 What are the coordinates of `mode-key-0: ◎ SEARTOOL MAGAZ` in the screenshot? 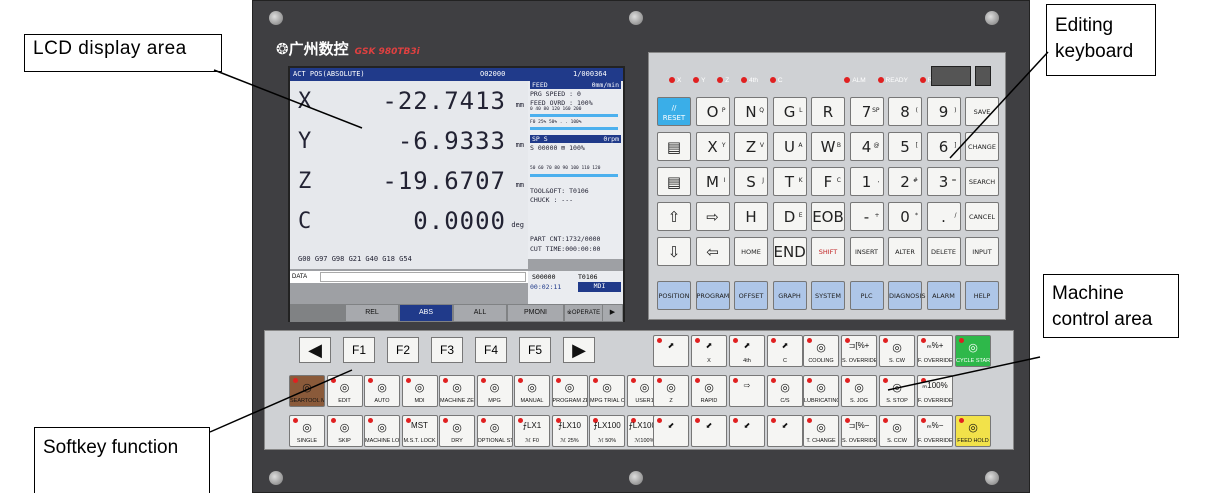 It's located at (307, 391).